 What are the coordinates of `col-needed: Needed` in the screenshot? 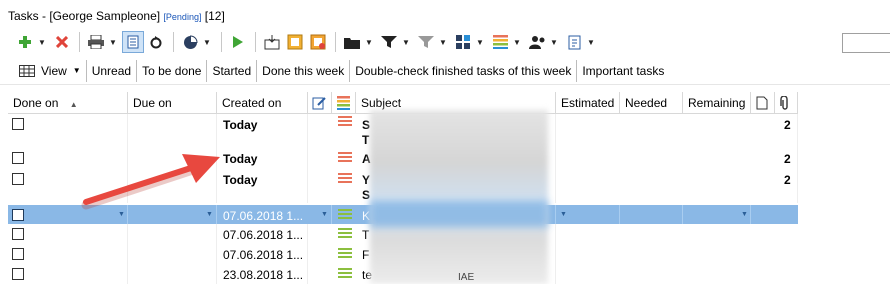 It's located at (651, 103).